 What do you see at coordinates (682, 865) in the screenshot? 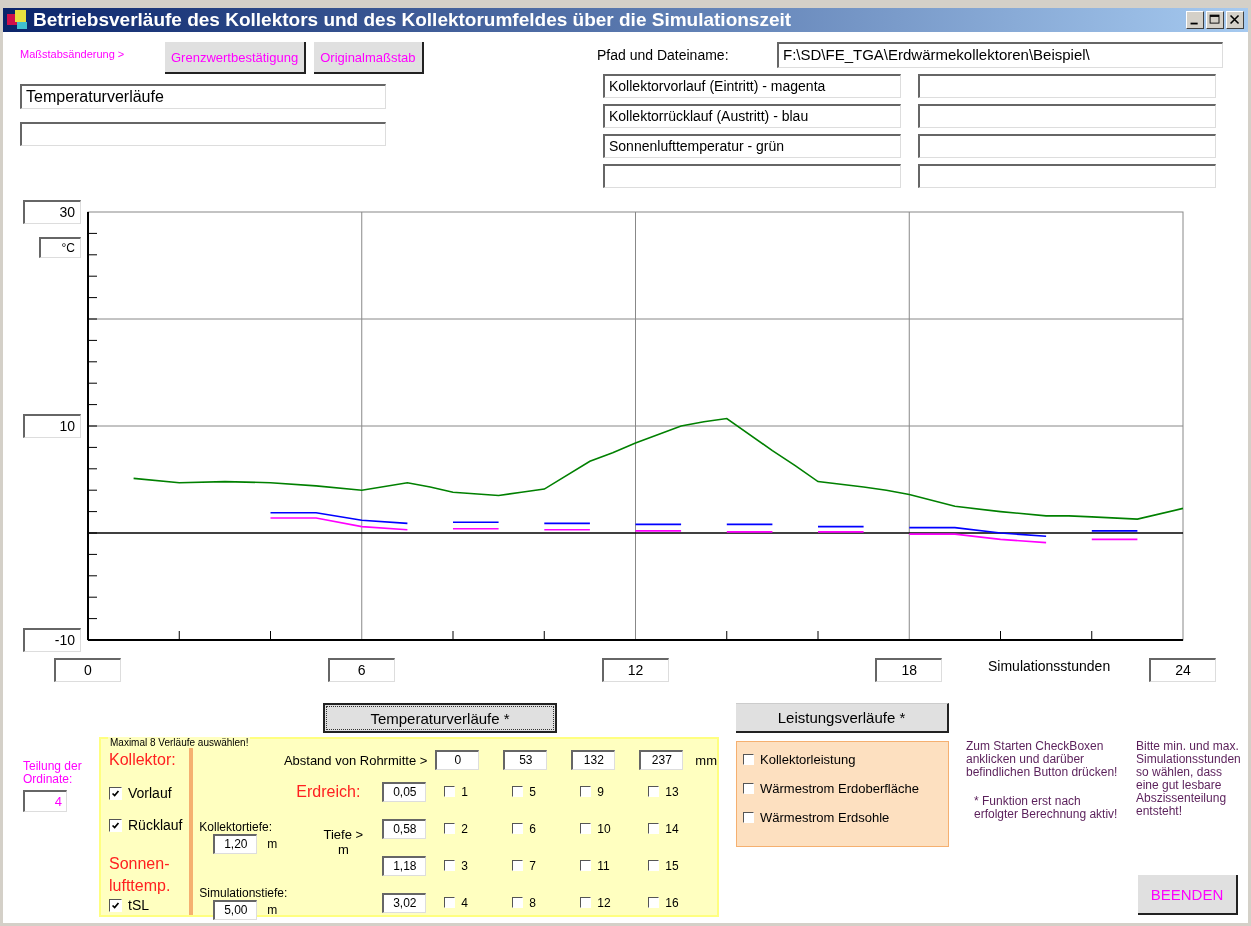
I see `checkbox: 15` at bounding box center [682, 865].